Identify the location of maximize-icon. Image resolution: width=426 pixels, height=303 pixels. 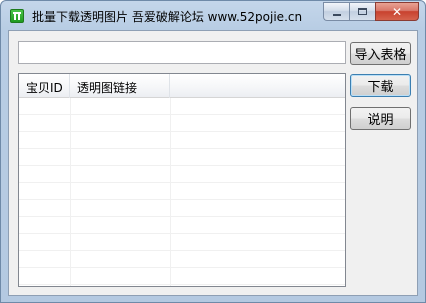
(362, 11).